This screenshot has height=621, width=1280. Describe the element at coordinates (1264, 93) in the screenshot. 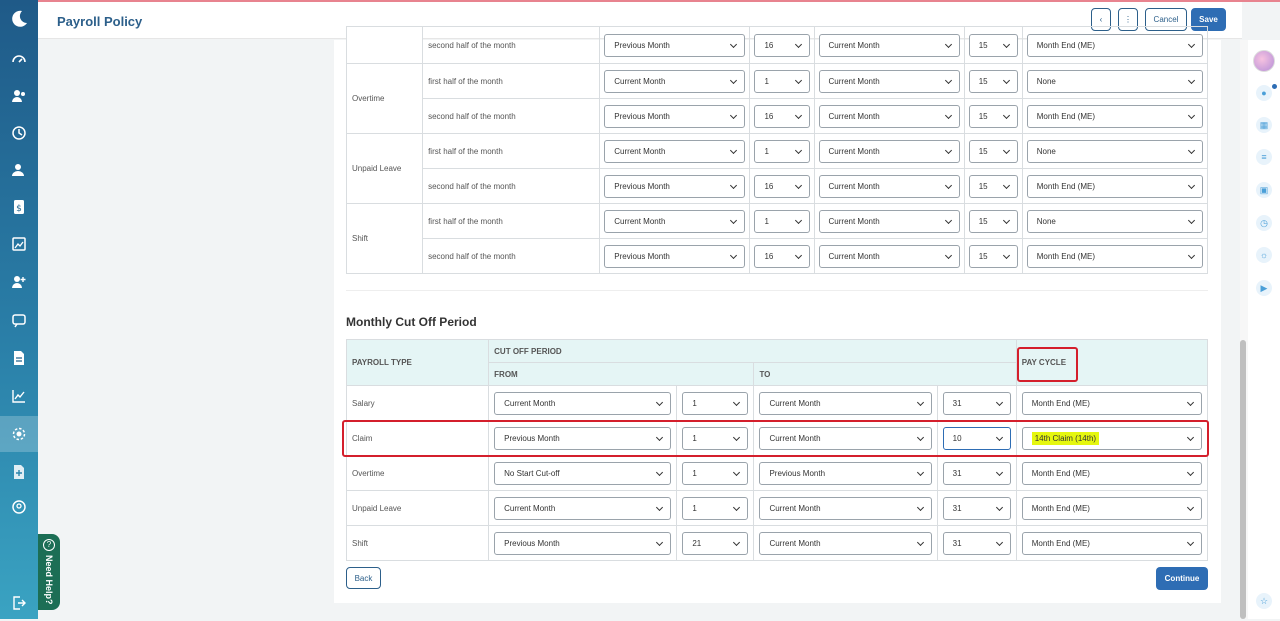

I see `notification-bell-icon: ●` at that location.